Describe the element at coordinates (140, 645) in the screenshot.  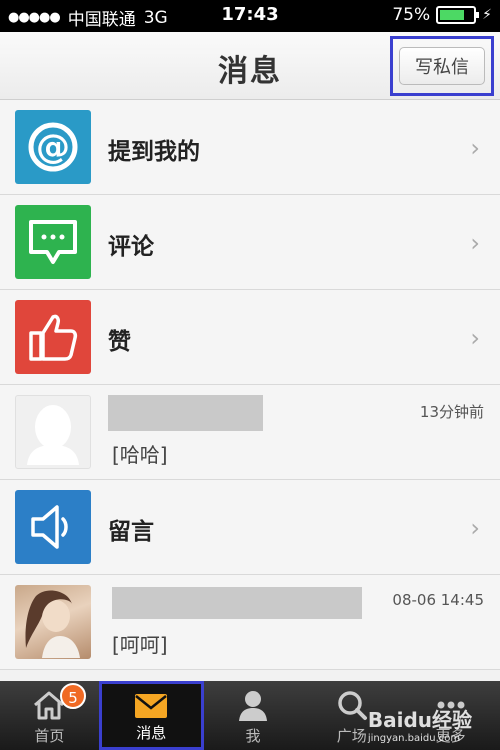
I see `message-preview: [呵呵]` at that location.